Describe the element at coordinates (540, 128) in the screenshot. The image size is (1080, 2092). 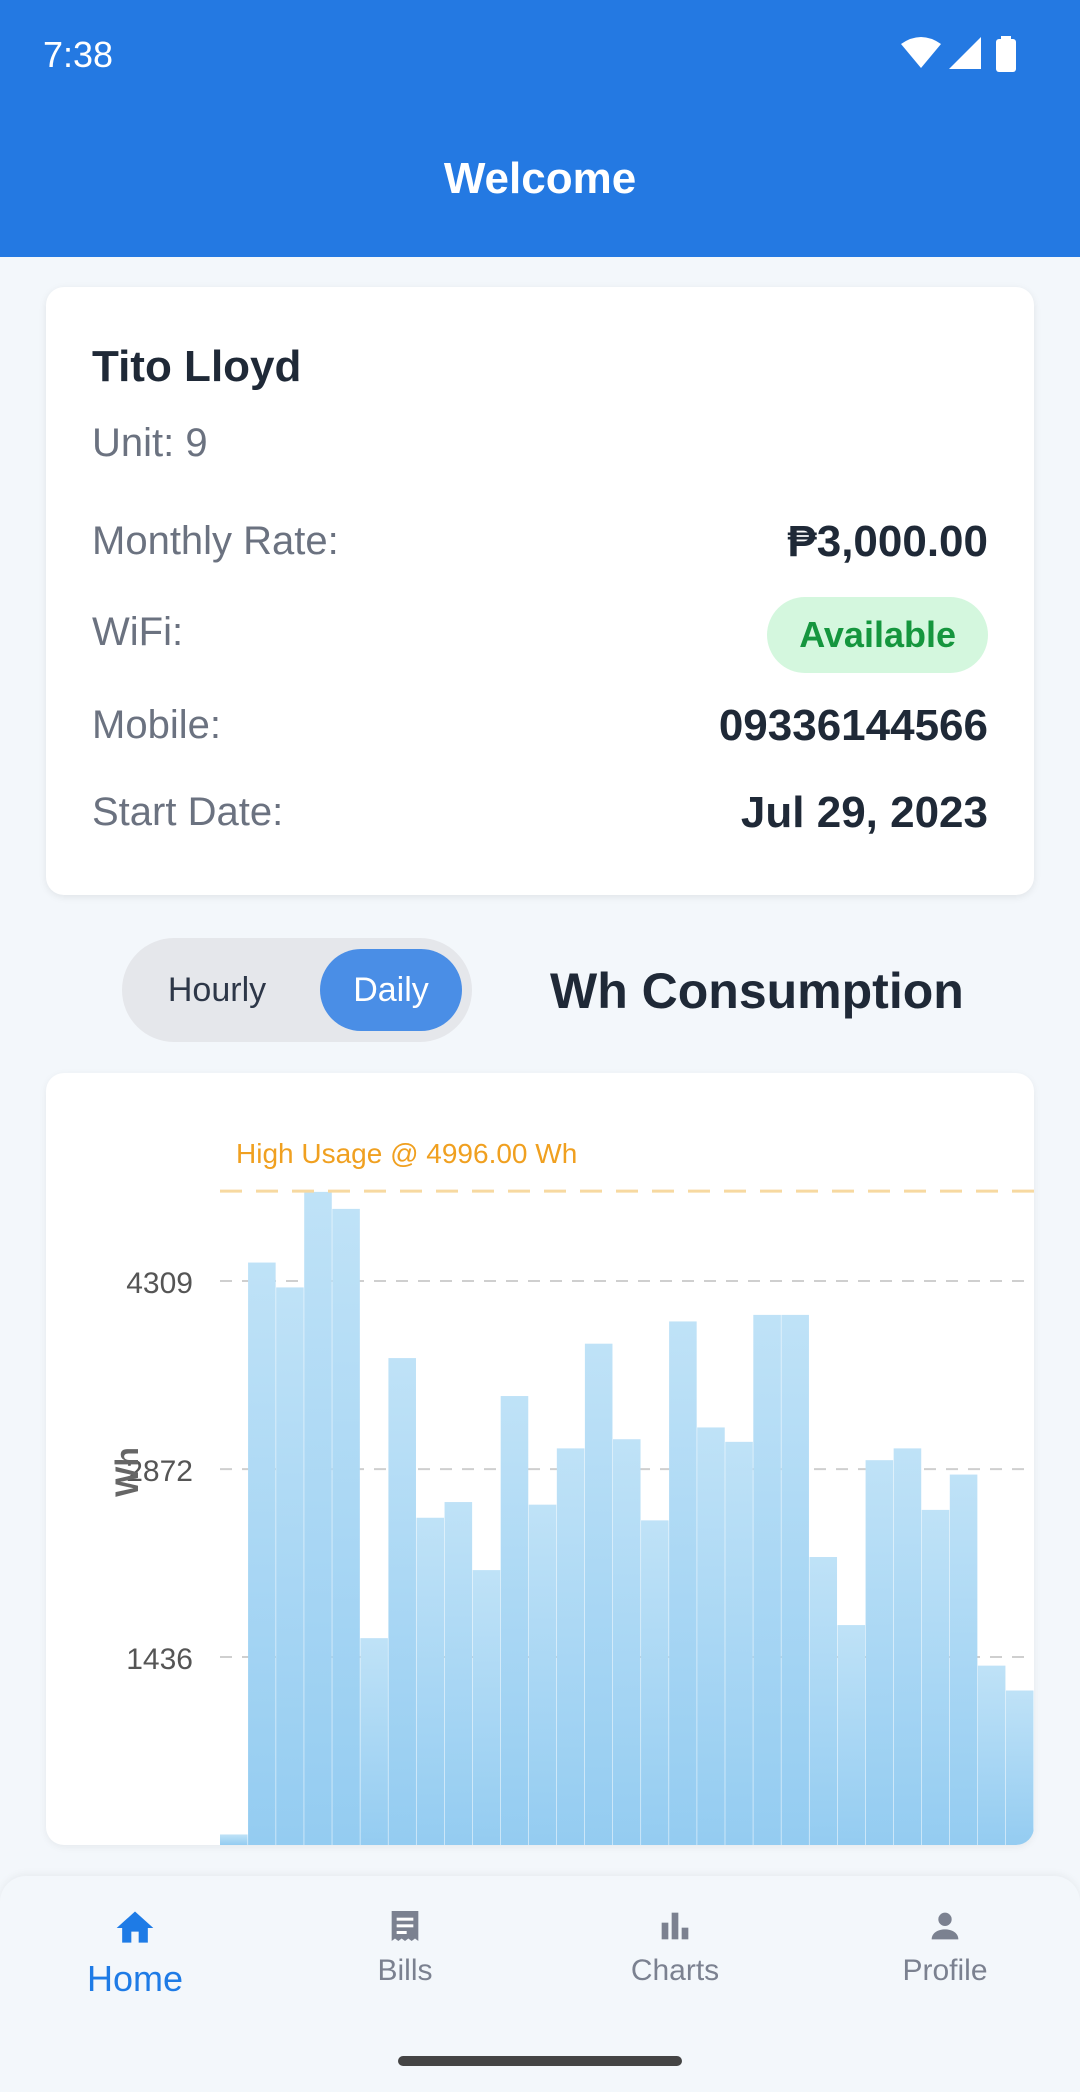
I see `app-bar: 7:38 Welcome` at that location.